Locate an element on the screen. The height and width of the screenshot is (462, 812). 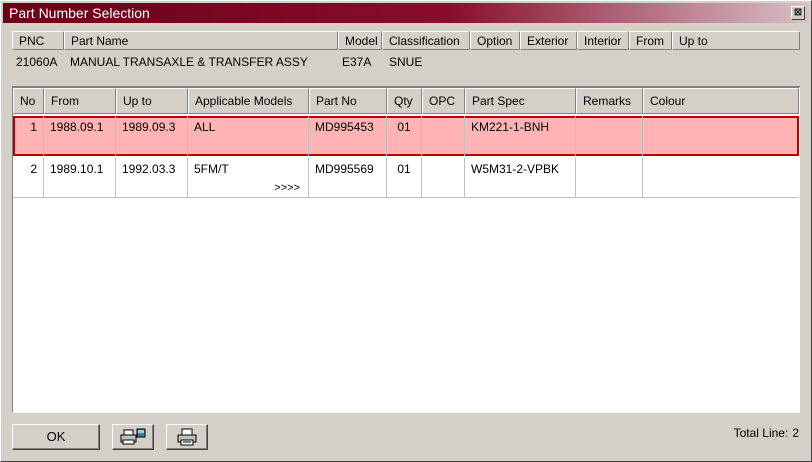
column-header-remarks: Remarks is located at coordinates (609, 101).